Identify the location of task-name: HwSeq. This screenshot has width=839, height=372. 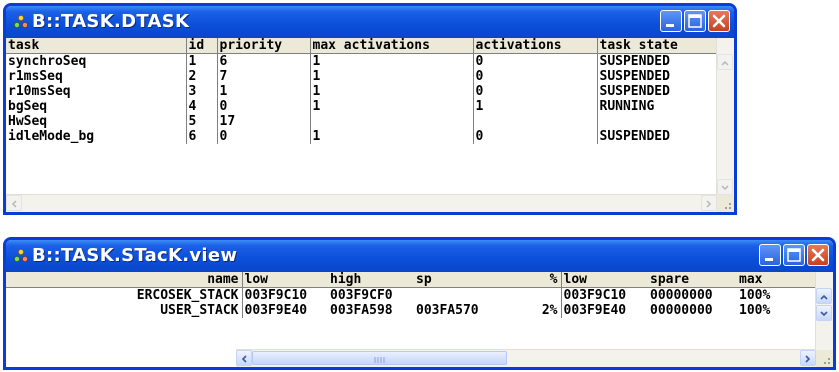
(28, 121).